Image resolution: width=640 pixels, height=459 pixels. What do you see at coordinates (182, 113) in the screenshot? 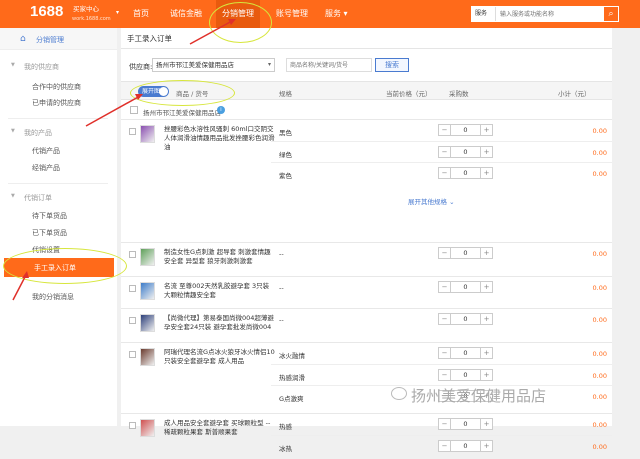
I see `shop-name: 扬州市邗江美爱保健用品店` at bounding box center [182, 113].